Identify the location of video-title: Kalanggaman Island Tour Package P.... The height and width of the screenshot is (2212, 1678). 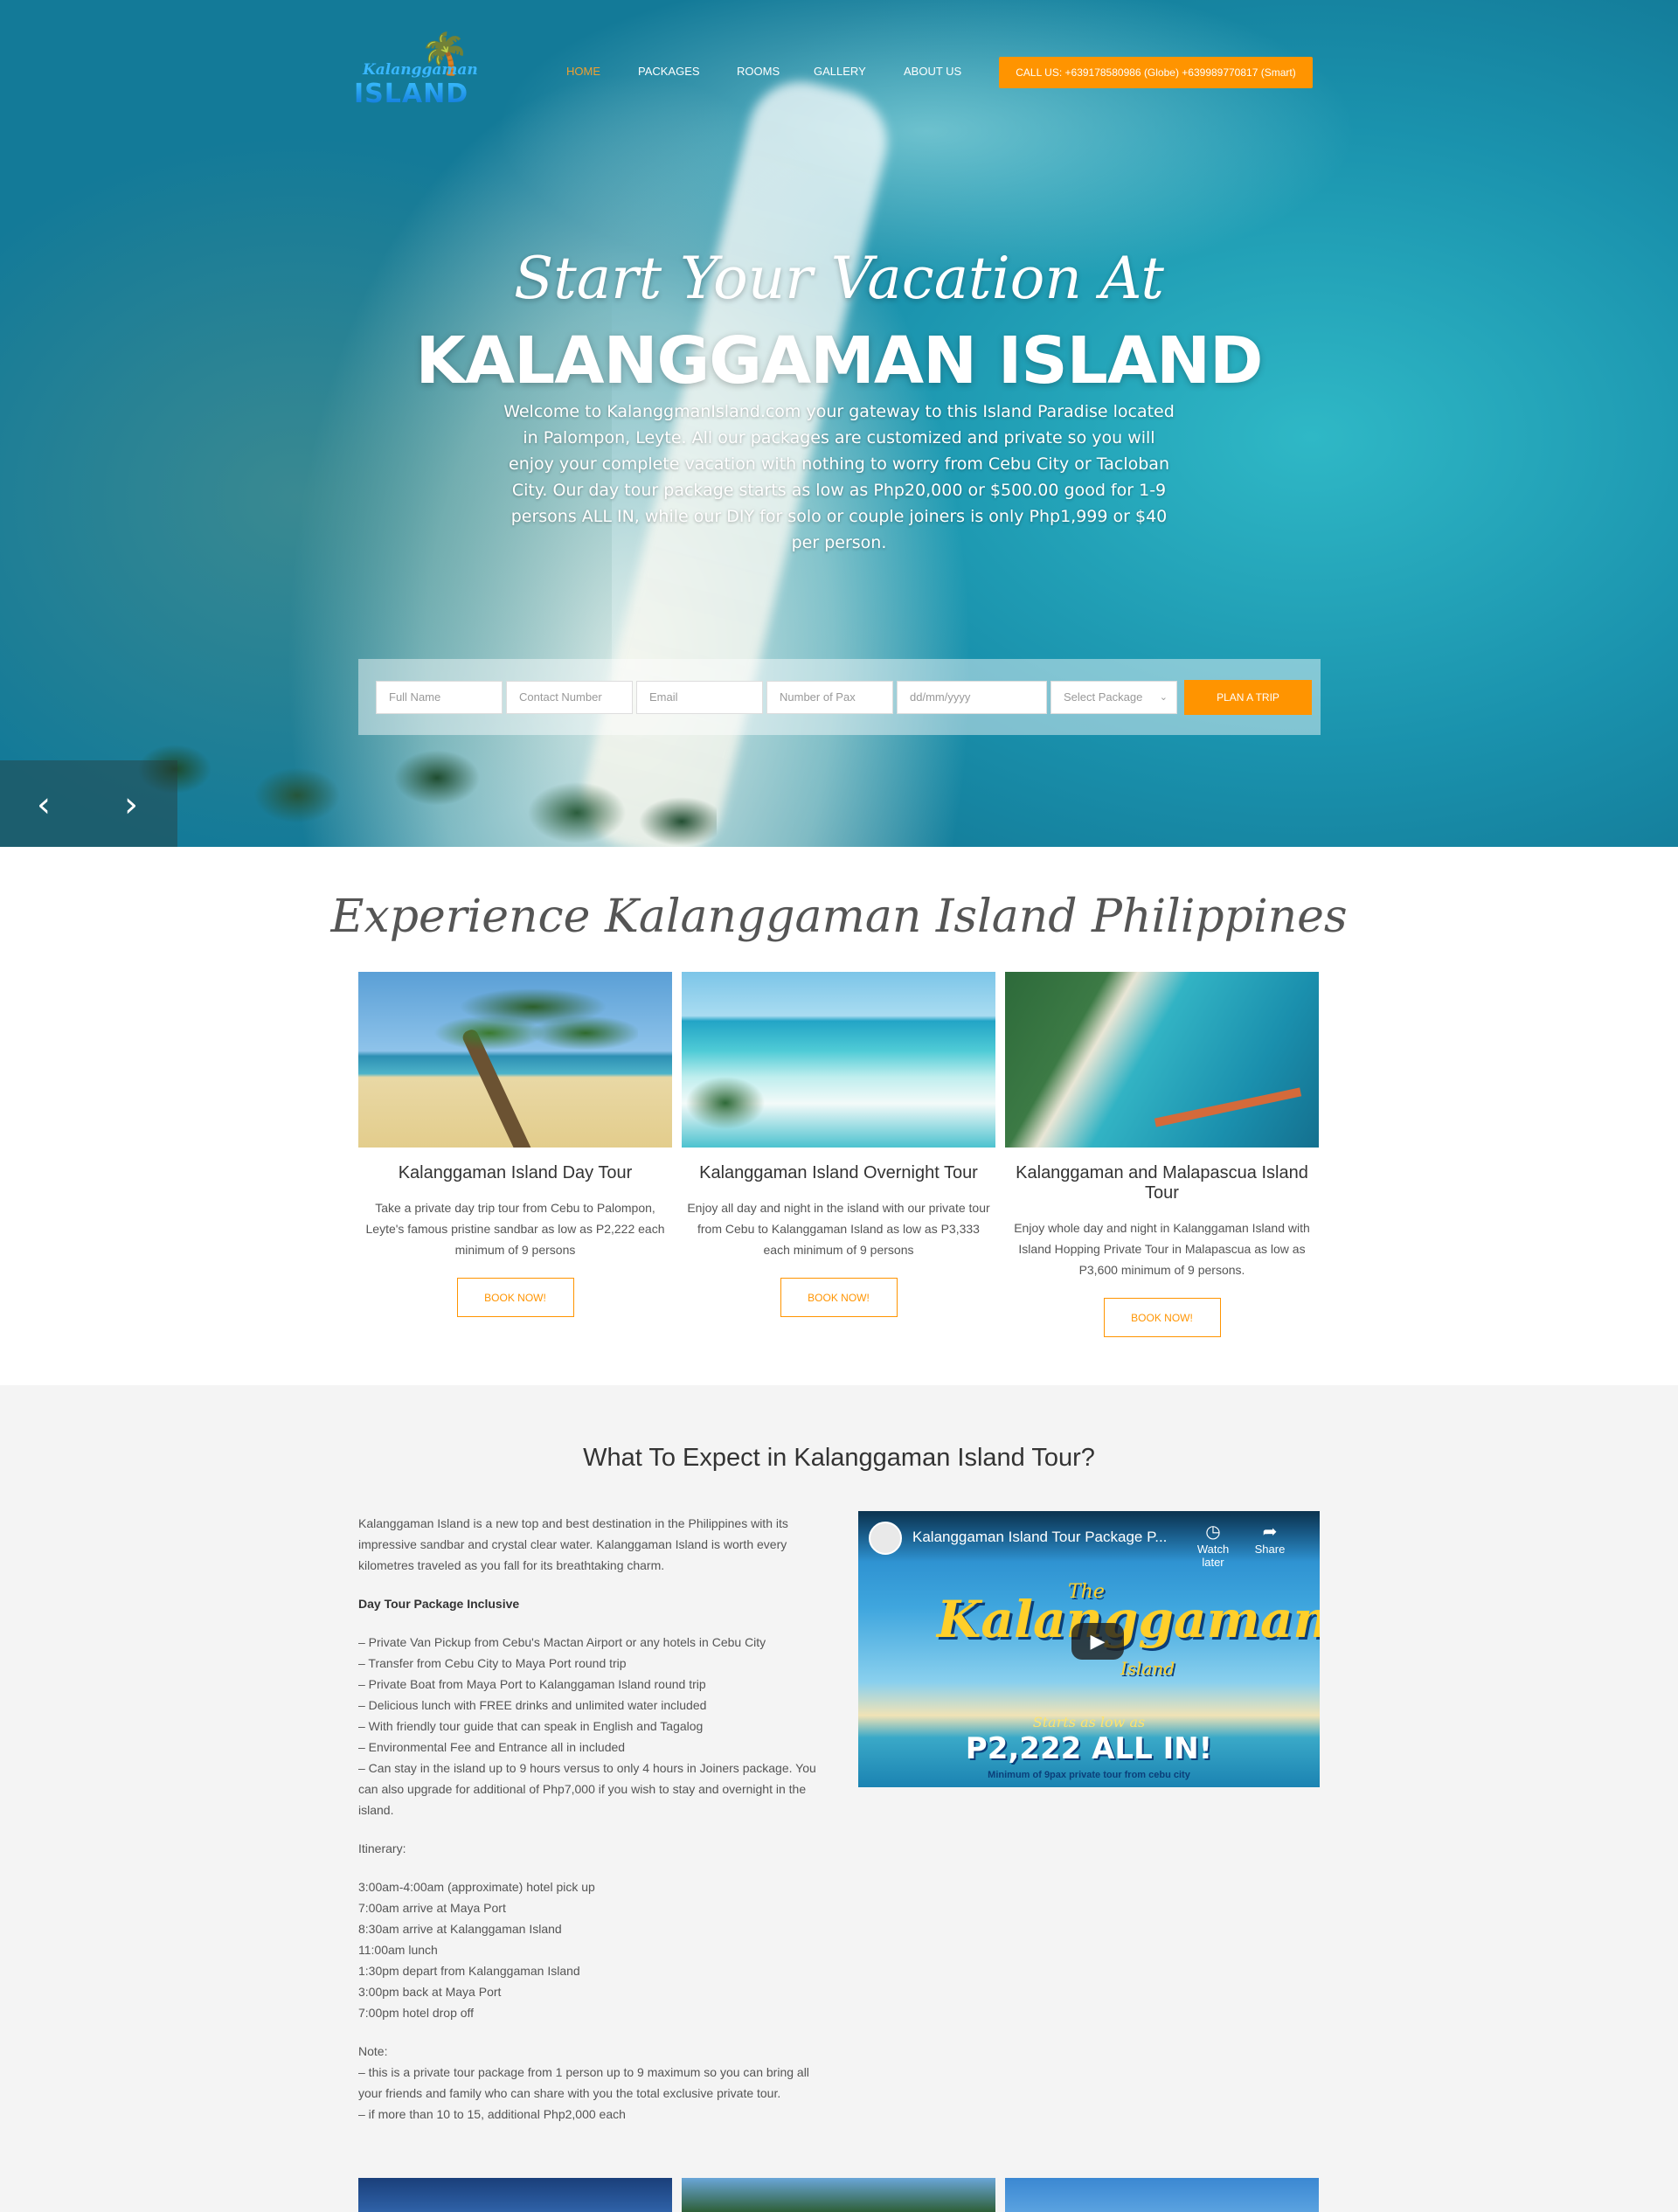
(1039, 1537).